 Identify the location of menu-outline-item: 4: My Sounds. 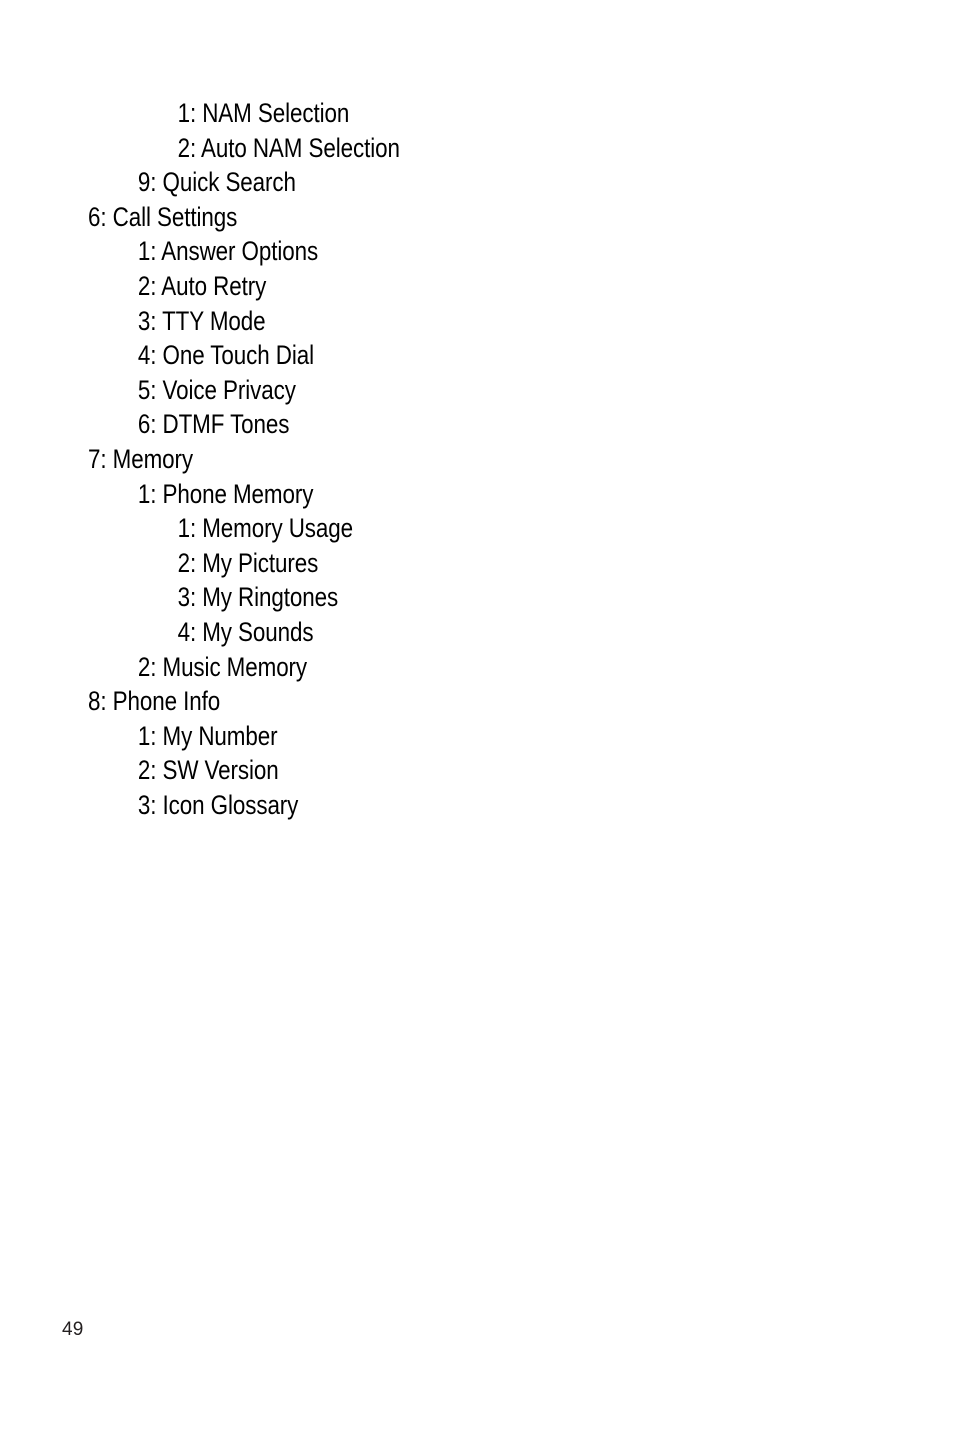
(245, 631).